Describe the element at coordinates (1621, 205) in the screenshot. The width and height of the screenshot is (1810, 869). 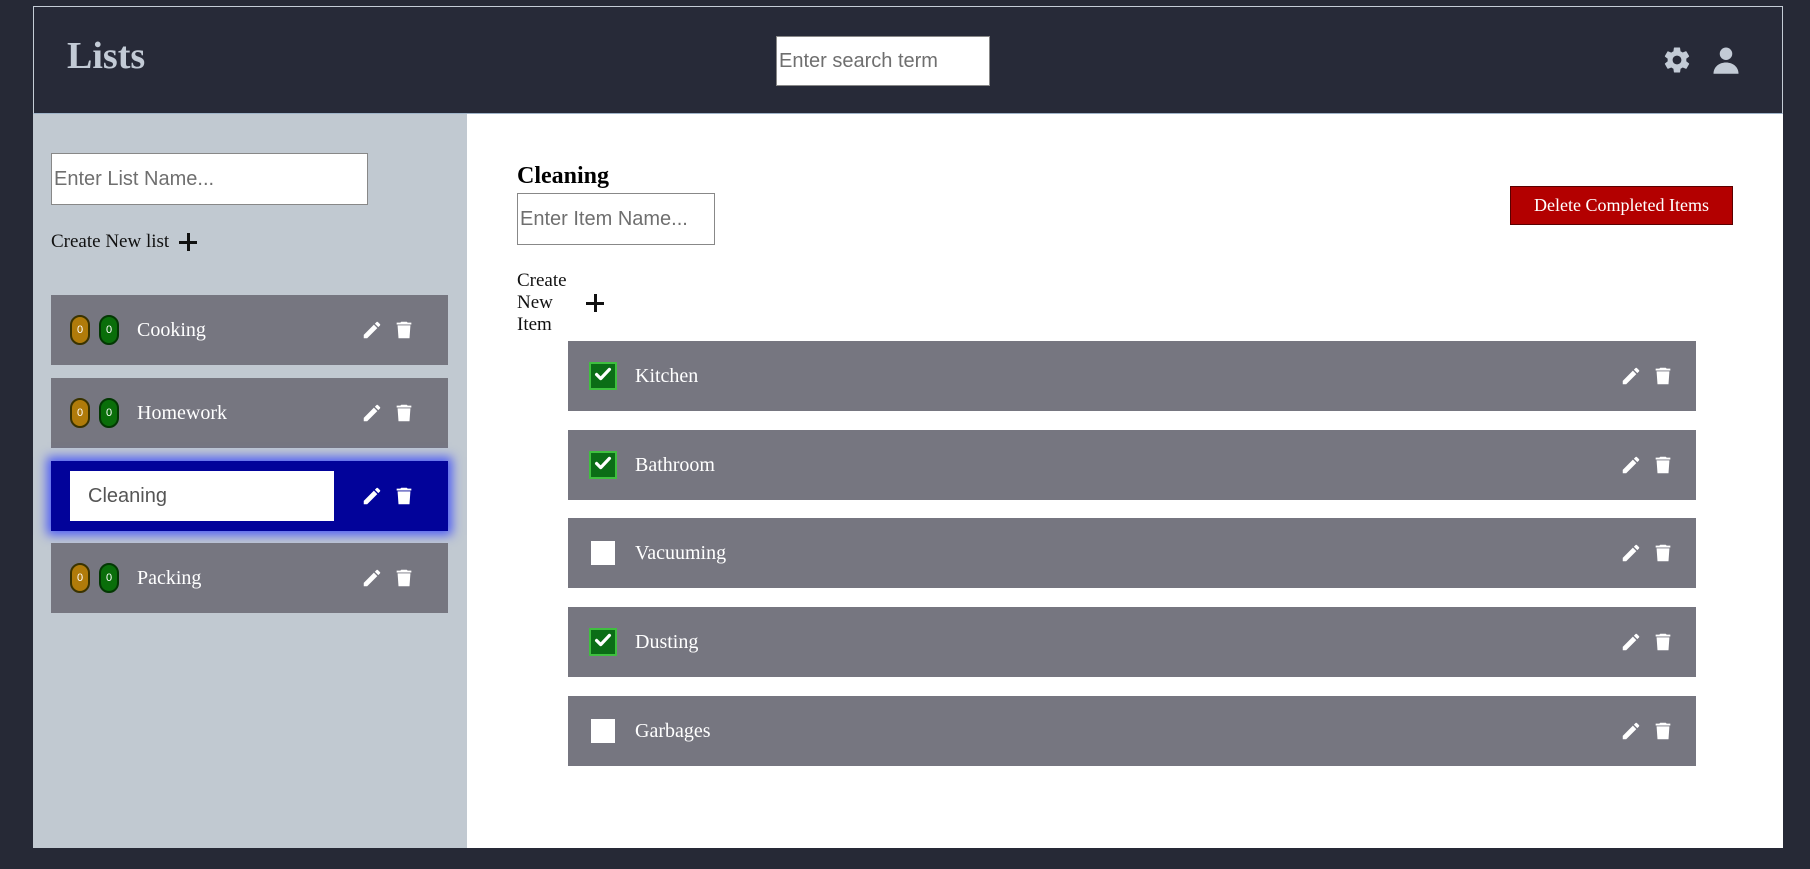
I see `delete-completed-button: Delete Completed Items` at that location.